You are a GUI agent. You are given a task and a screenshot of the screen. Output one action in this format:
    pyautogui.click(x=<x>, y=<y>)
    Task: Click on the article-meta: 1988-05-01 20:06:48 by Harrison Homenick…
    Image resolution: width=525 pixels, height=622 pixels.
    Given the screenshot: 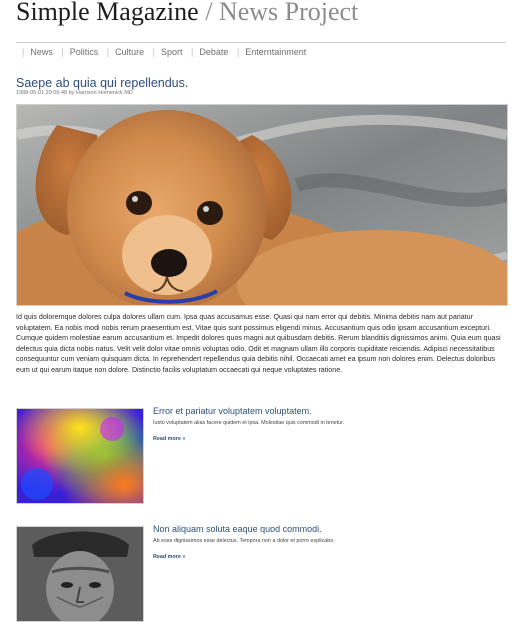 What is the action you would take?
    pyautogui.click(x=74, y=93)
    